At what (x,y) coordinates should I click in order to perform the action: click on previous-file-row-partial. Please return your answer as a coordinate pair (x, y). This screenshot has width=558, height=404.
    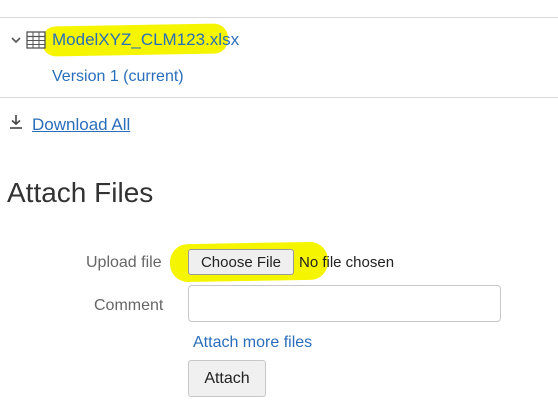
    Looking at the image, I should click on (120, 1).